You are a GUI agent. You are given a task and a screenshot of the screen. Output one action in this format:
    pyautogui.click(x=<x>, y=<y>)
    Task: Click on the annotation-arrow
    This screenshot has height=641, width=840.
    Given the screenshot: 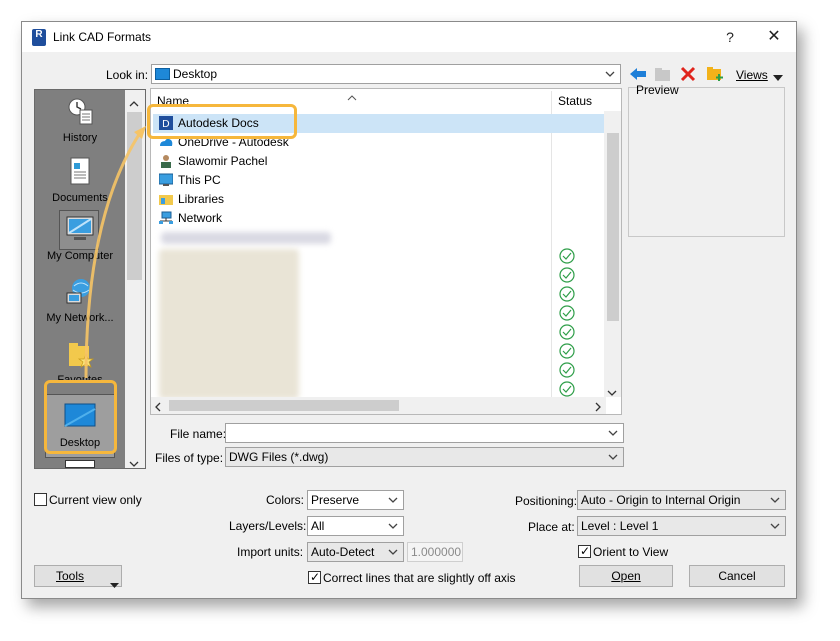 What is the action you would take?
    pyautogui.click(x=115, y=252)
    